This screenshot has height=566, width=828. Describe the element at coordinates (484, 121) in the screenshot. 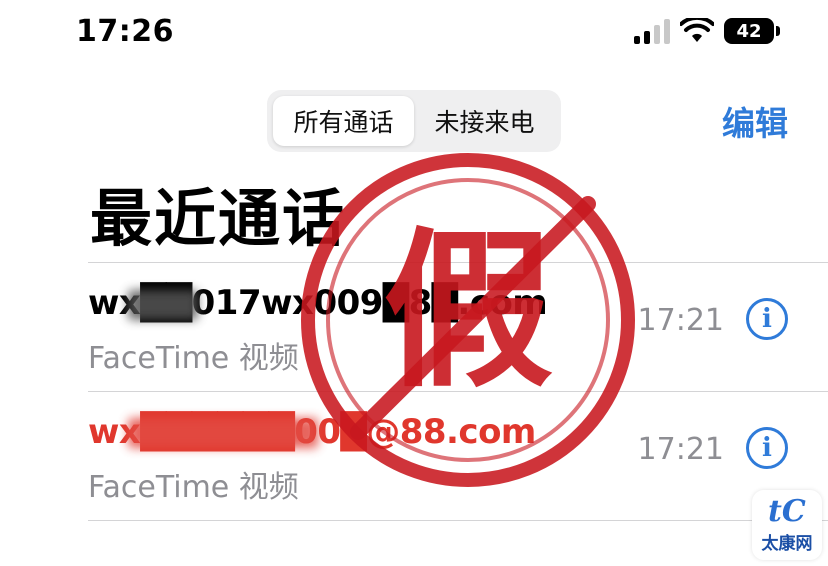

I see `tab-missed-calls: 未接来电` at that location.